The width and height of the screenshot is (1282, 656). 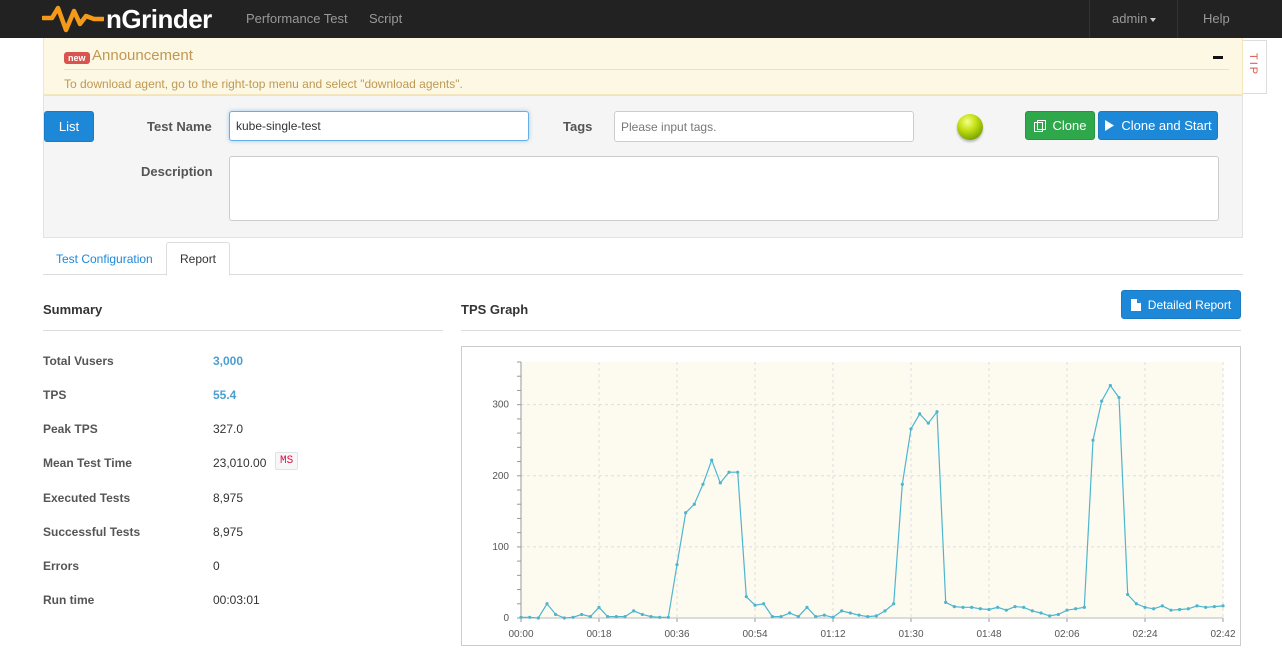 What do you see at coordinates (142, 55) in the screenshot?
I see `announcement-title: Announcement` at bounding box center [142, 55].